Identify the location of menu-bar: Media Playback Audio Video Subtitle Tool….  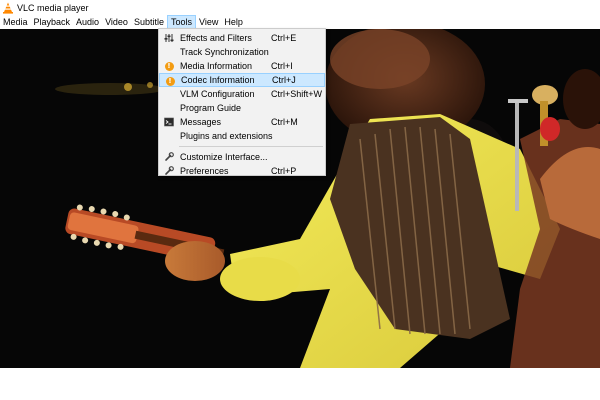
(300, 22).